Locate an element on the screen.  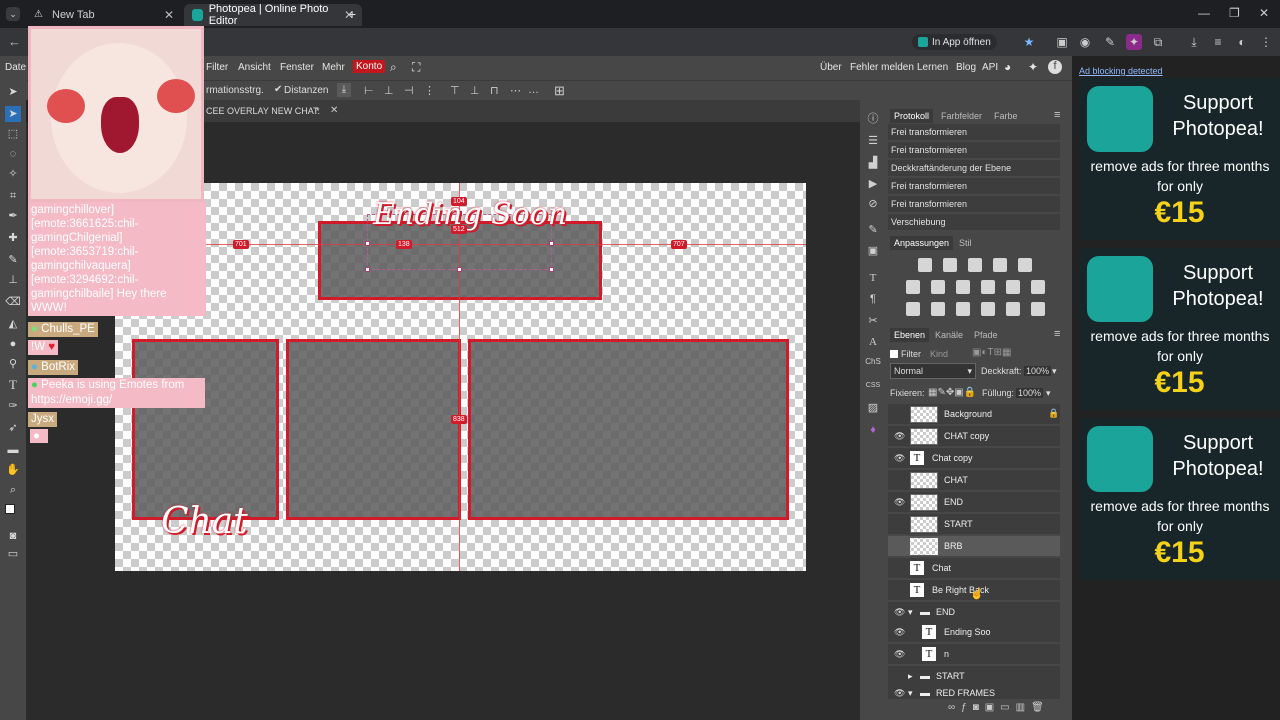
histogram-icon: ▟ is located at coordinates (873, 163).